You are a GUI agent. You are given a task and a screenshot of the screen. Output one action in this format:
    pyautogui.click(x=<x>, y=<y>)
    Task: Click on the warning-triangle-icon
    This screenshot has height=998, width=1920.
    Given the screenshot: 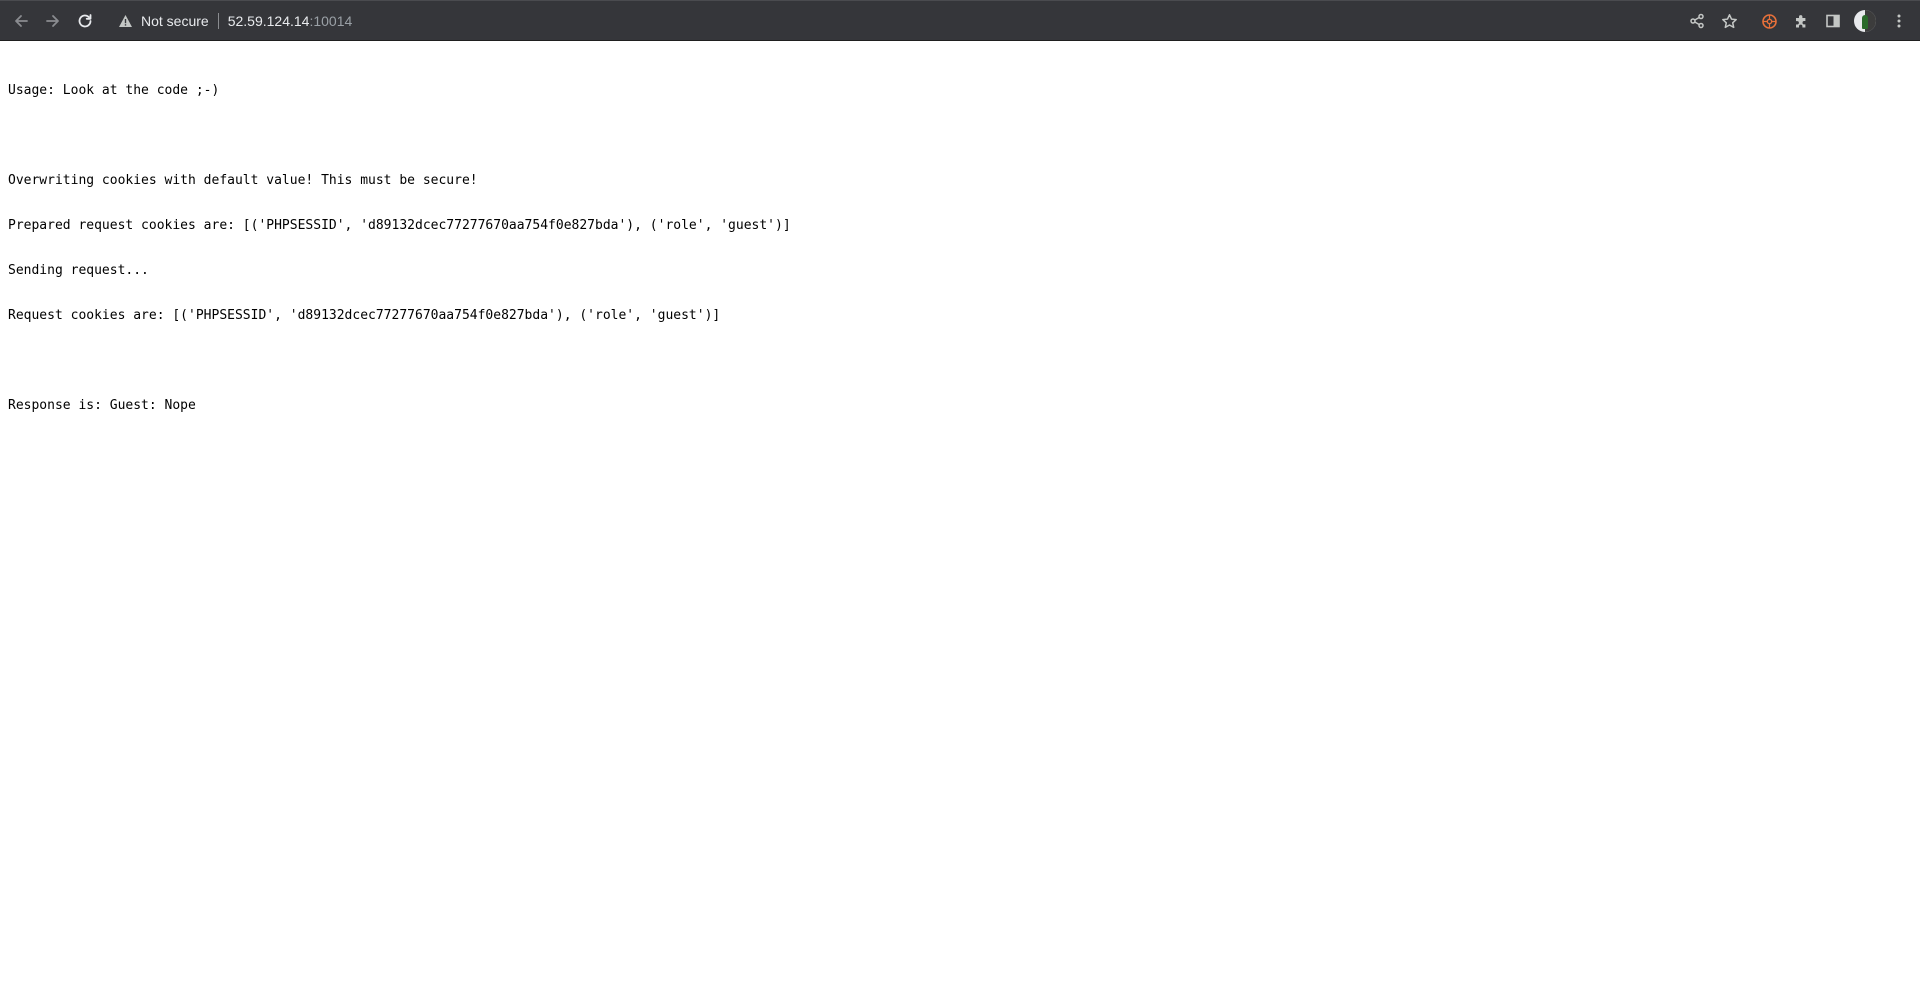 What is the action you would take?
    pyautogui.click(x=125, y=21)
    